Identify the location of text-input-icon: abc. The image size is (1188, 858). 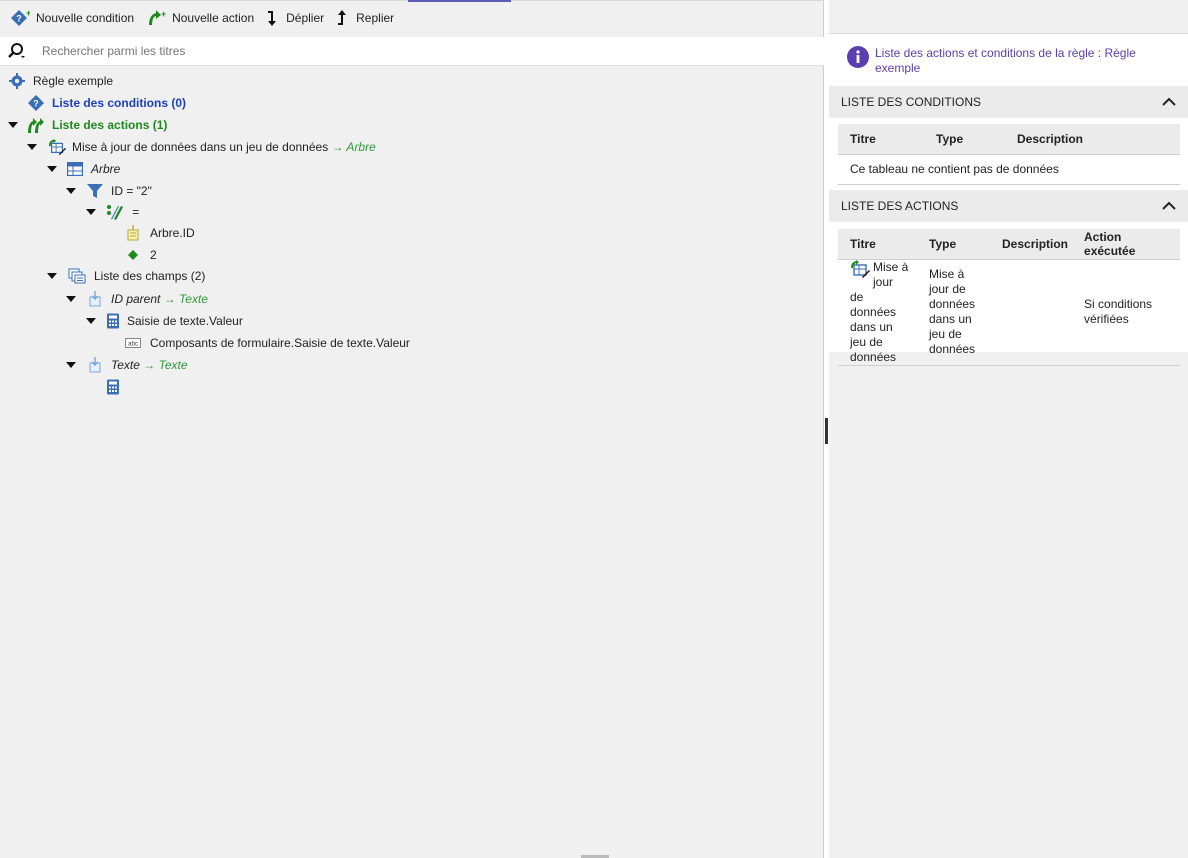
(133, 343).